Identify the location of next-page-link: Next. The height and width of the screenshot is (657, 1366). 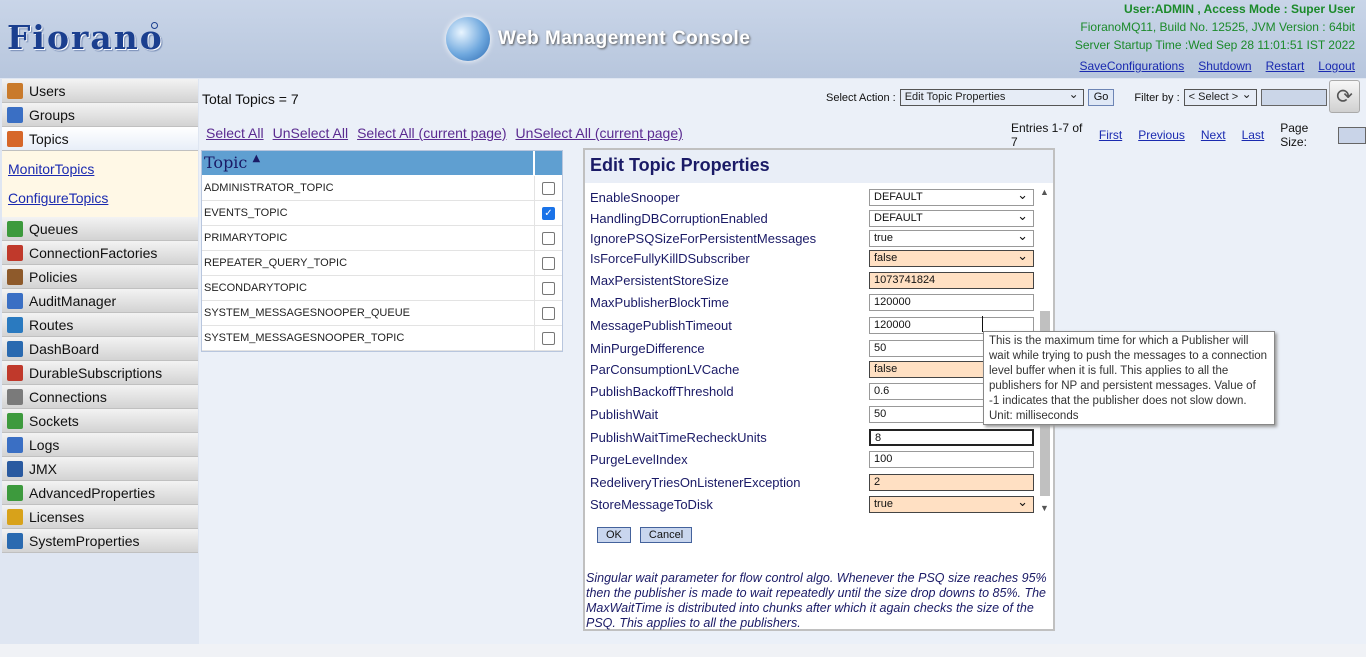
(1213, 135).